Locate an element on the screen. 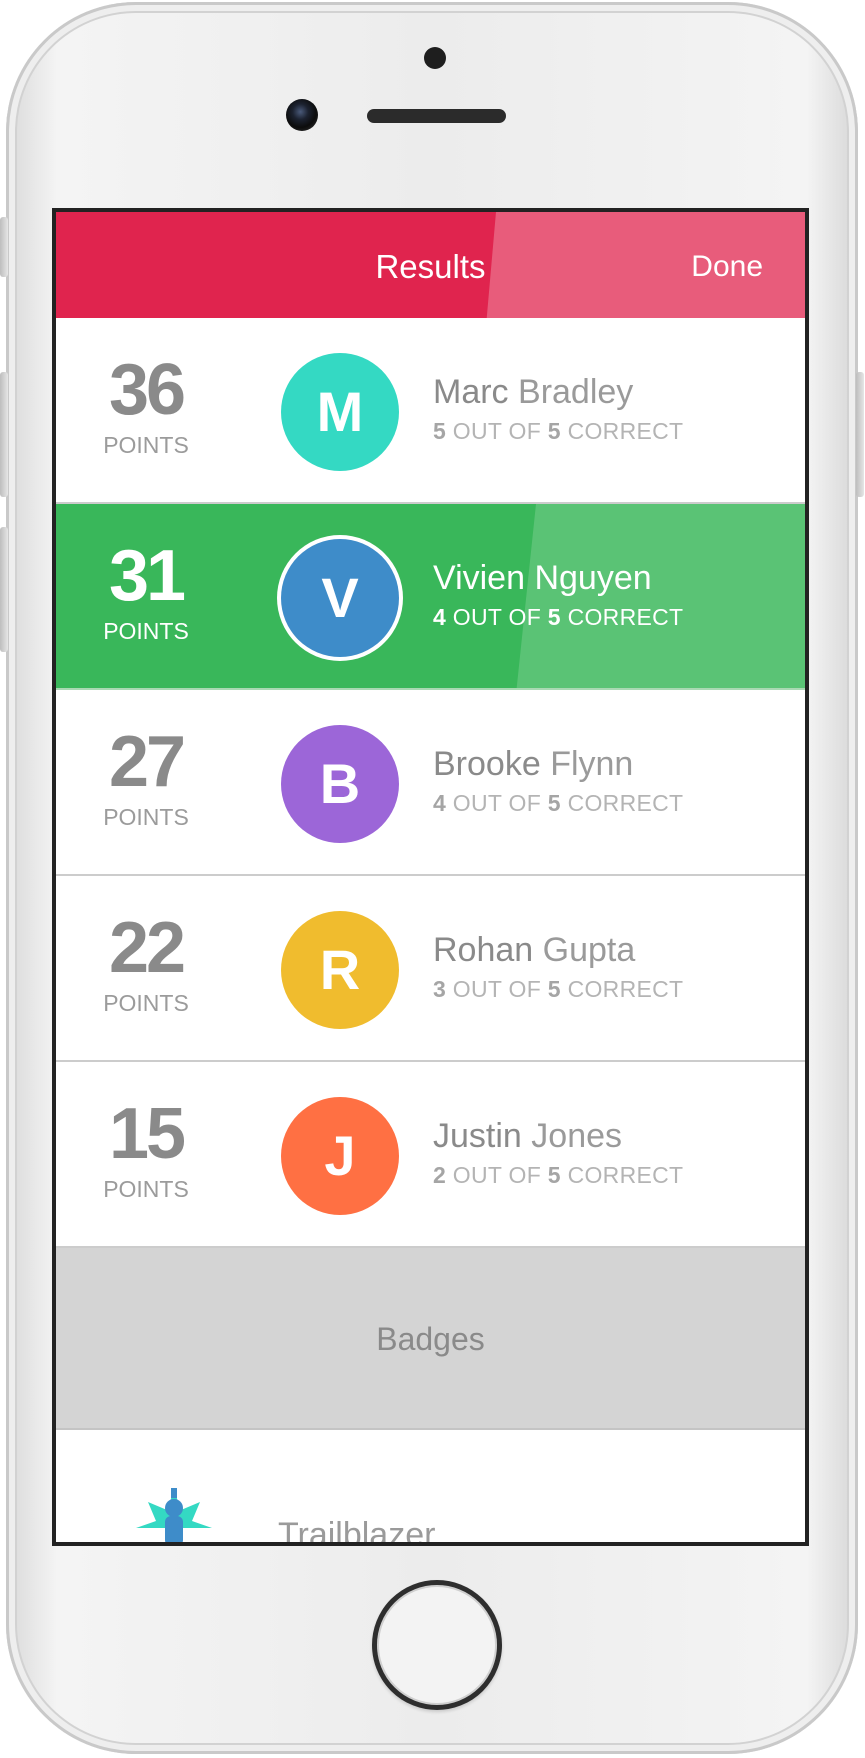 This screenshot has width=865, height=1758. player-info: Marc Bradley 5 OUT OF 5 CORRECT is located at coordinates (558, 409).